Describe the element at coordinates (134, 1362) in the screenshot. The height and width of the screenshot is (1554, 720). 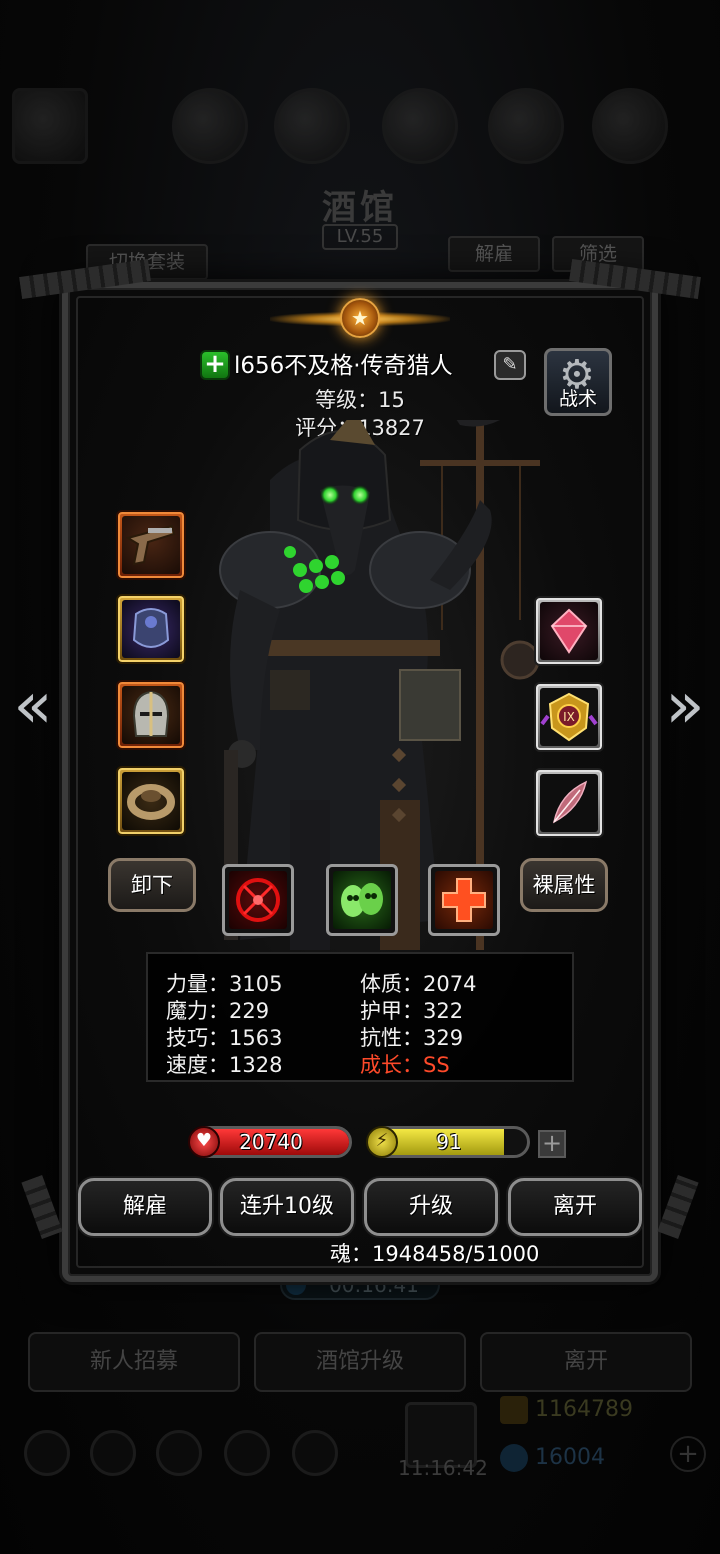
I see `bg-recruit-button: 新人招募` at that location.